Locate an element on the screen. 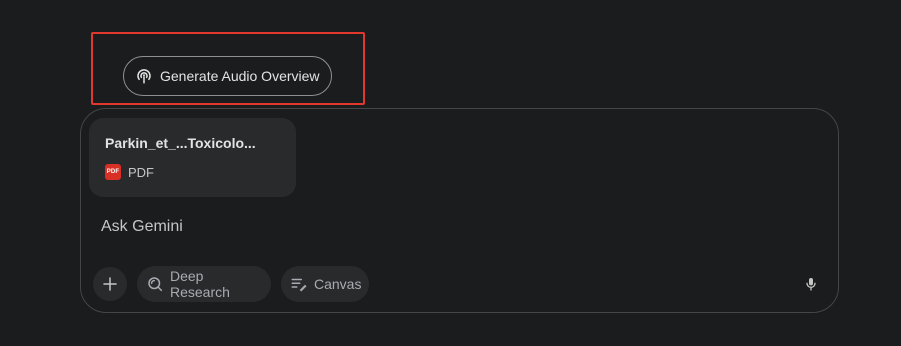  microphone-button is located at coordinates (811, 284).